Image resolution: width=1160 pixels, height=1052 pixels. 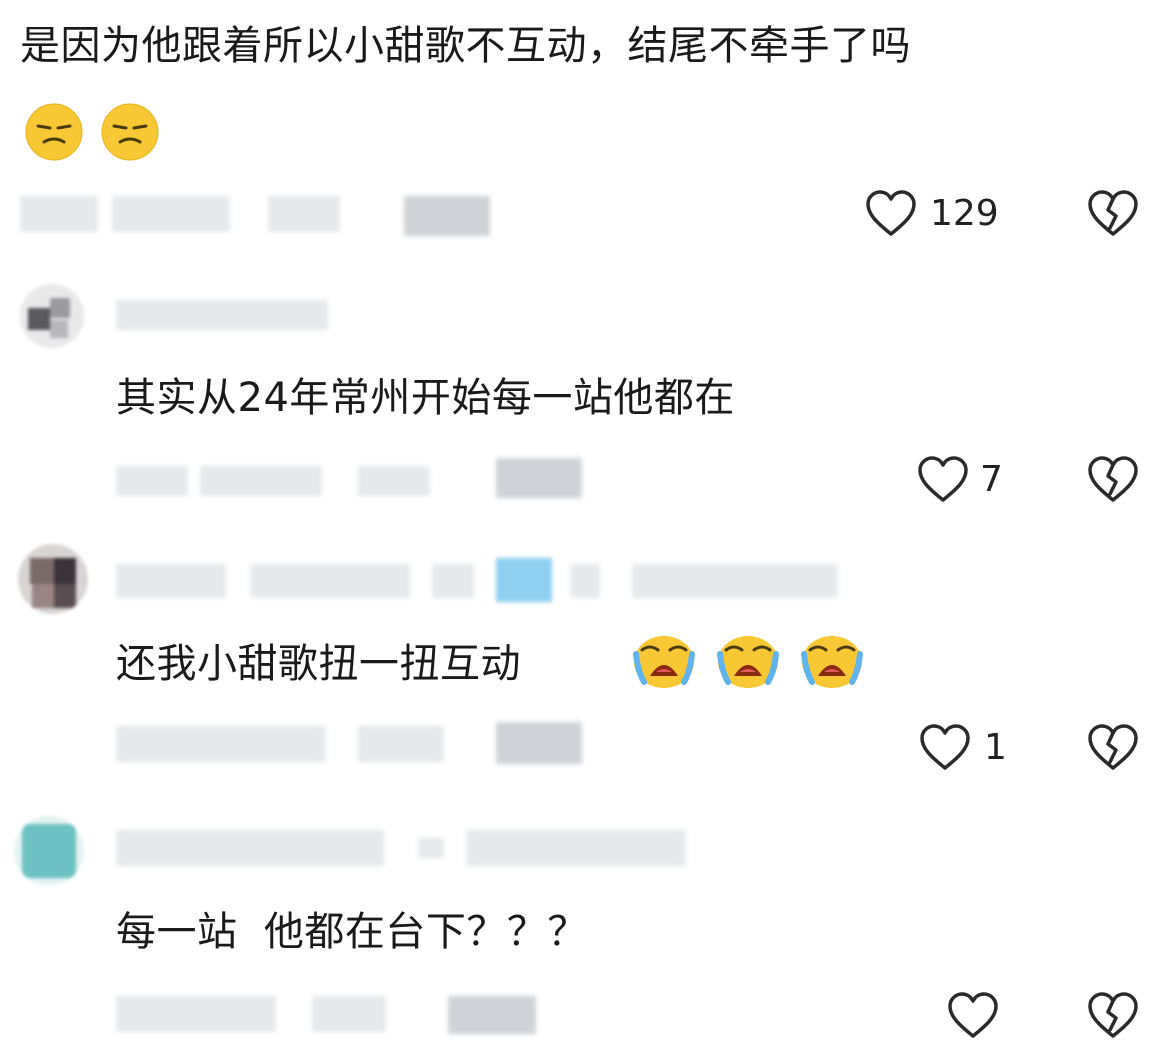 What do you see at coordinates (524, 580) in the screenshot?
I see `blurred-badge` at bounding box center [524, 580].